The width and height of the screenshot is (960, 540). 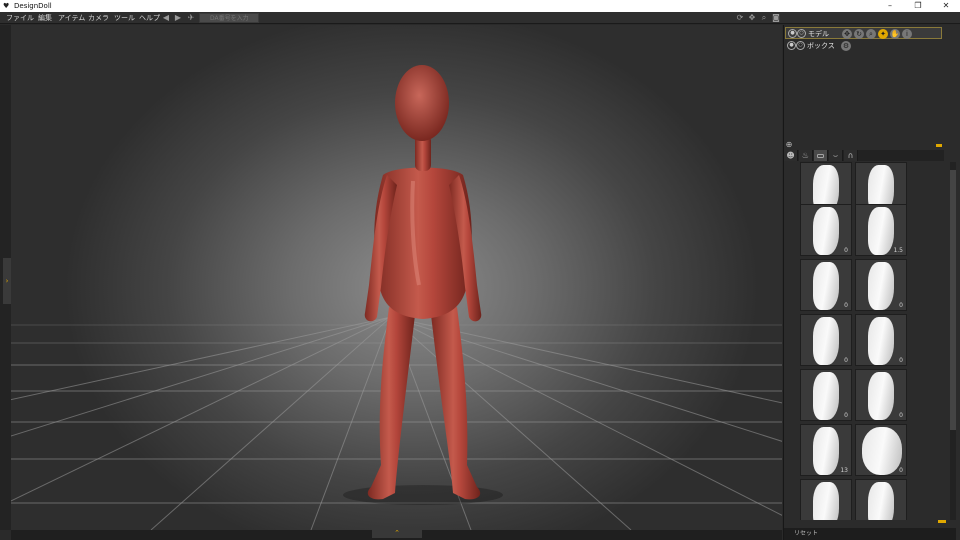 What do you see at coordinates (895, 34) in the screenshot?
I see `hand-tool-icon: ✋` at bounding box center [895, 34].